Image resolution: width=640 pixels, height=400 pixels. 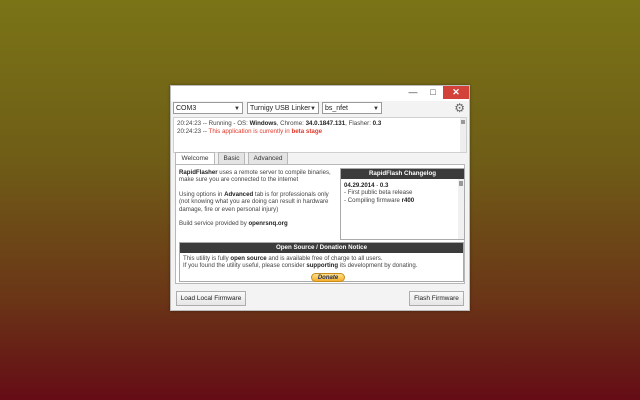 What do you see at coordinates (280, 108) in the screenshot?
I see `programmer-select-value: Turnigy USB Linker` at bounding box center [280, 108].